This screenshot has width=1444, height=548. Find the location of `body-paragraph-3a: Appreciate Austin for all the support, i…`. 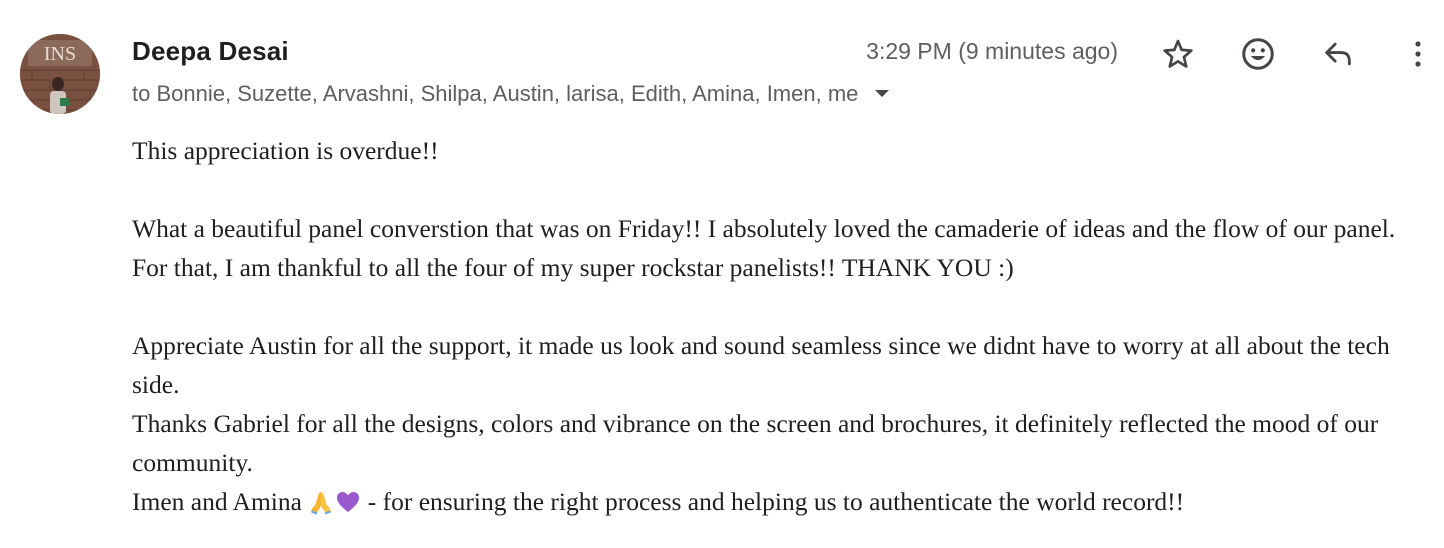

body-paragraph-3a: Appreciate Austin for all the support, i… is located at coordinates (761, 365).